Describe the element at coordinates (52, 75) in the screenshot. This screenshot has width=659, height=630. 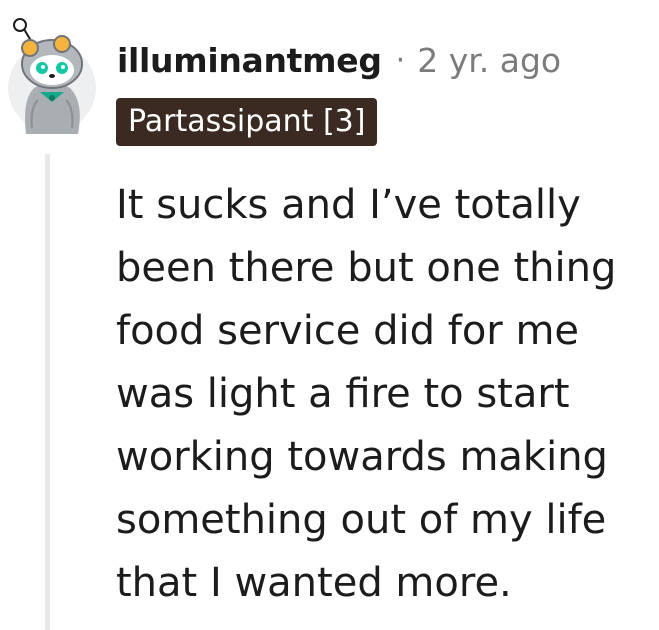
I see `snoo-avatar-icon` at that location.